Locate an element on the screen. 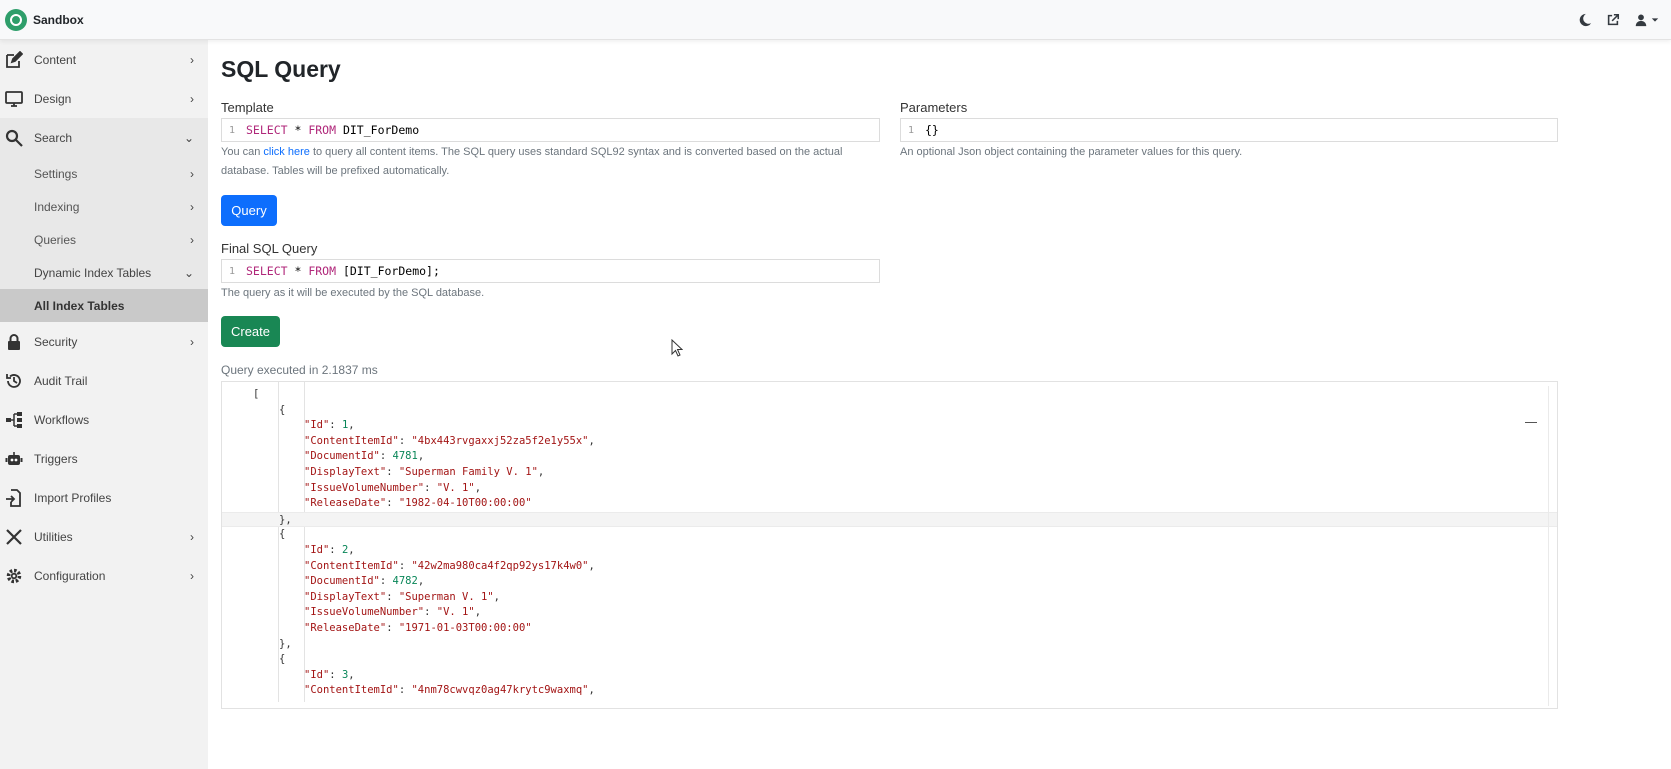  sidebar-item-label: Audit Trail is located at coordinates (61, 381).